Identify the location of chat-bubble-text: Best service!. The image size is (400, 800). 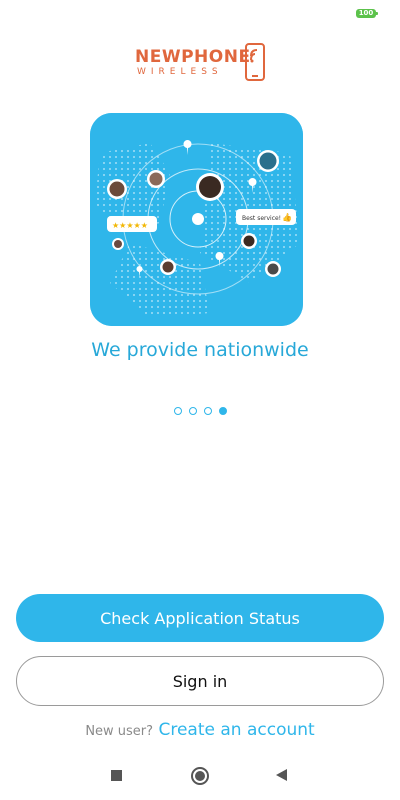
(261, 218).